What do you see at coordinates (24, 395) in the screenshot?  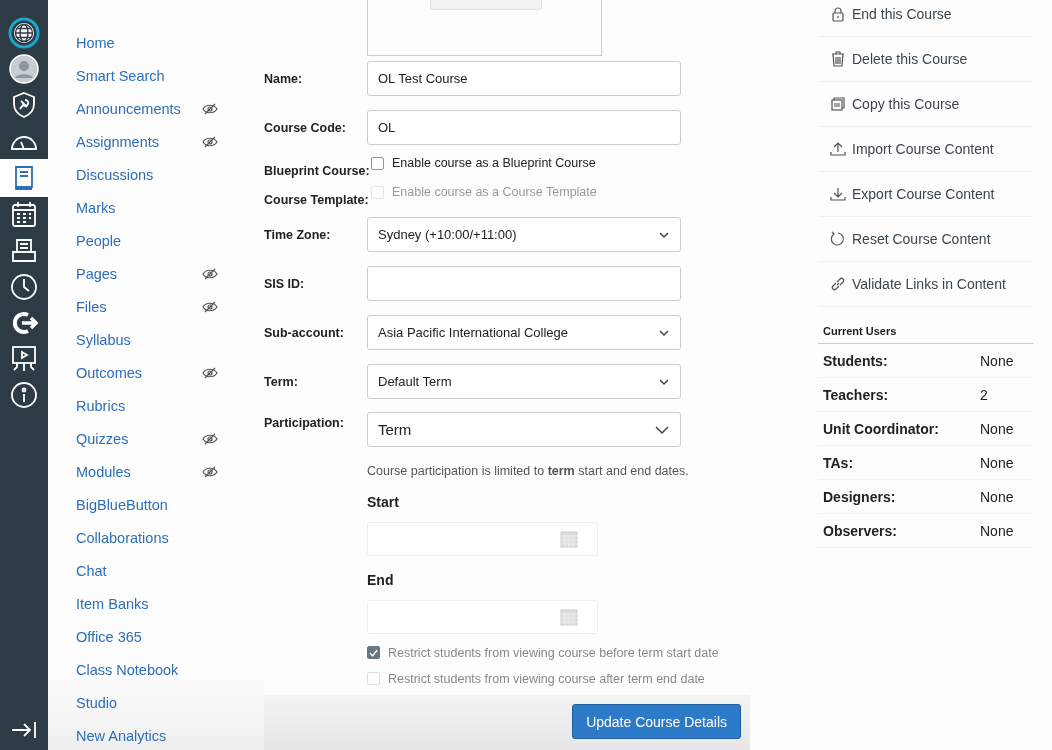 I see `info-icon` at bounding box center [24, 395].